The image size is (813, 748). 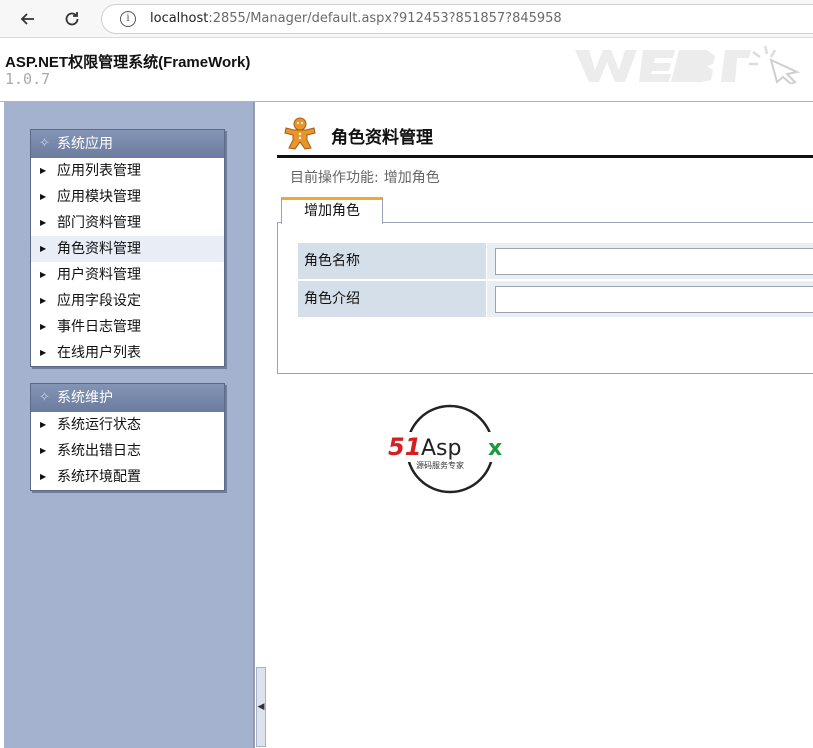 What do you see at coordinates (392, 299) in the screenshot?
I see `role-description-label: 角色介绍` at bounding box center [392, 299].